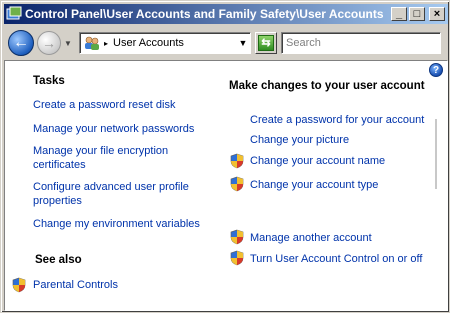  I want to click on refresh-button: ⇆, so click(266, 43).